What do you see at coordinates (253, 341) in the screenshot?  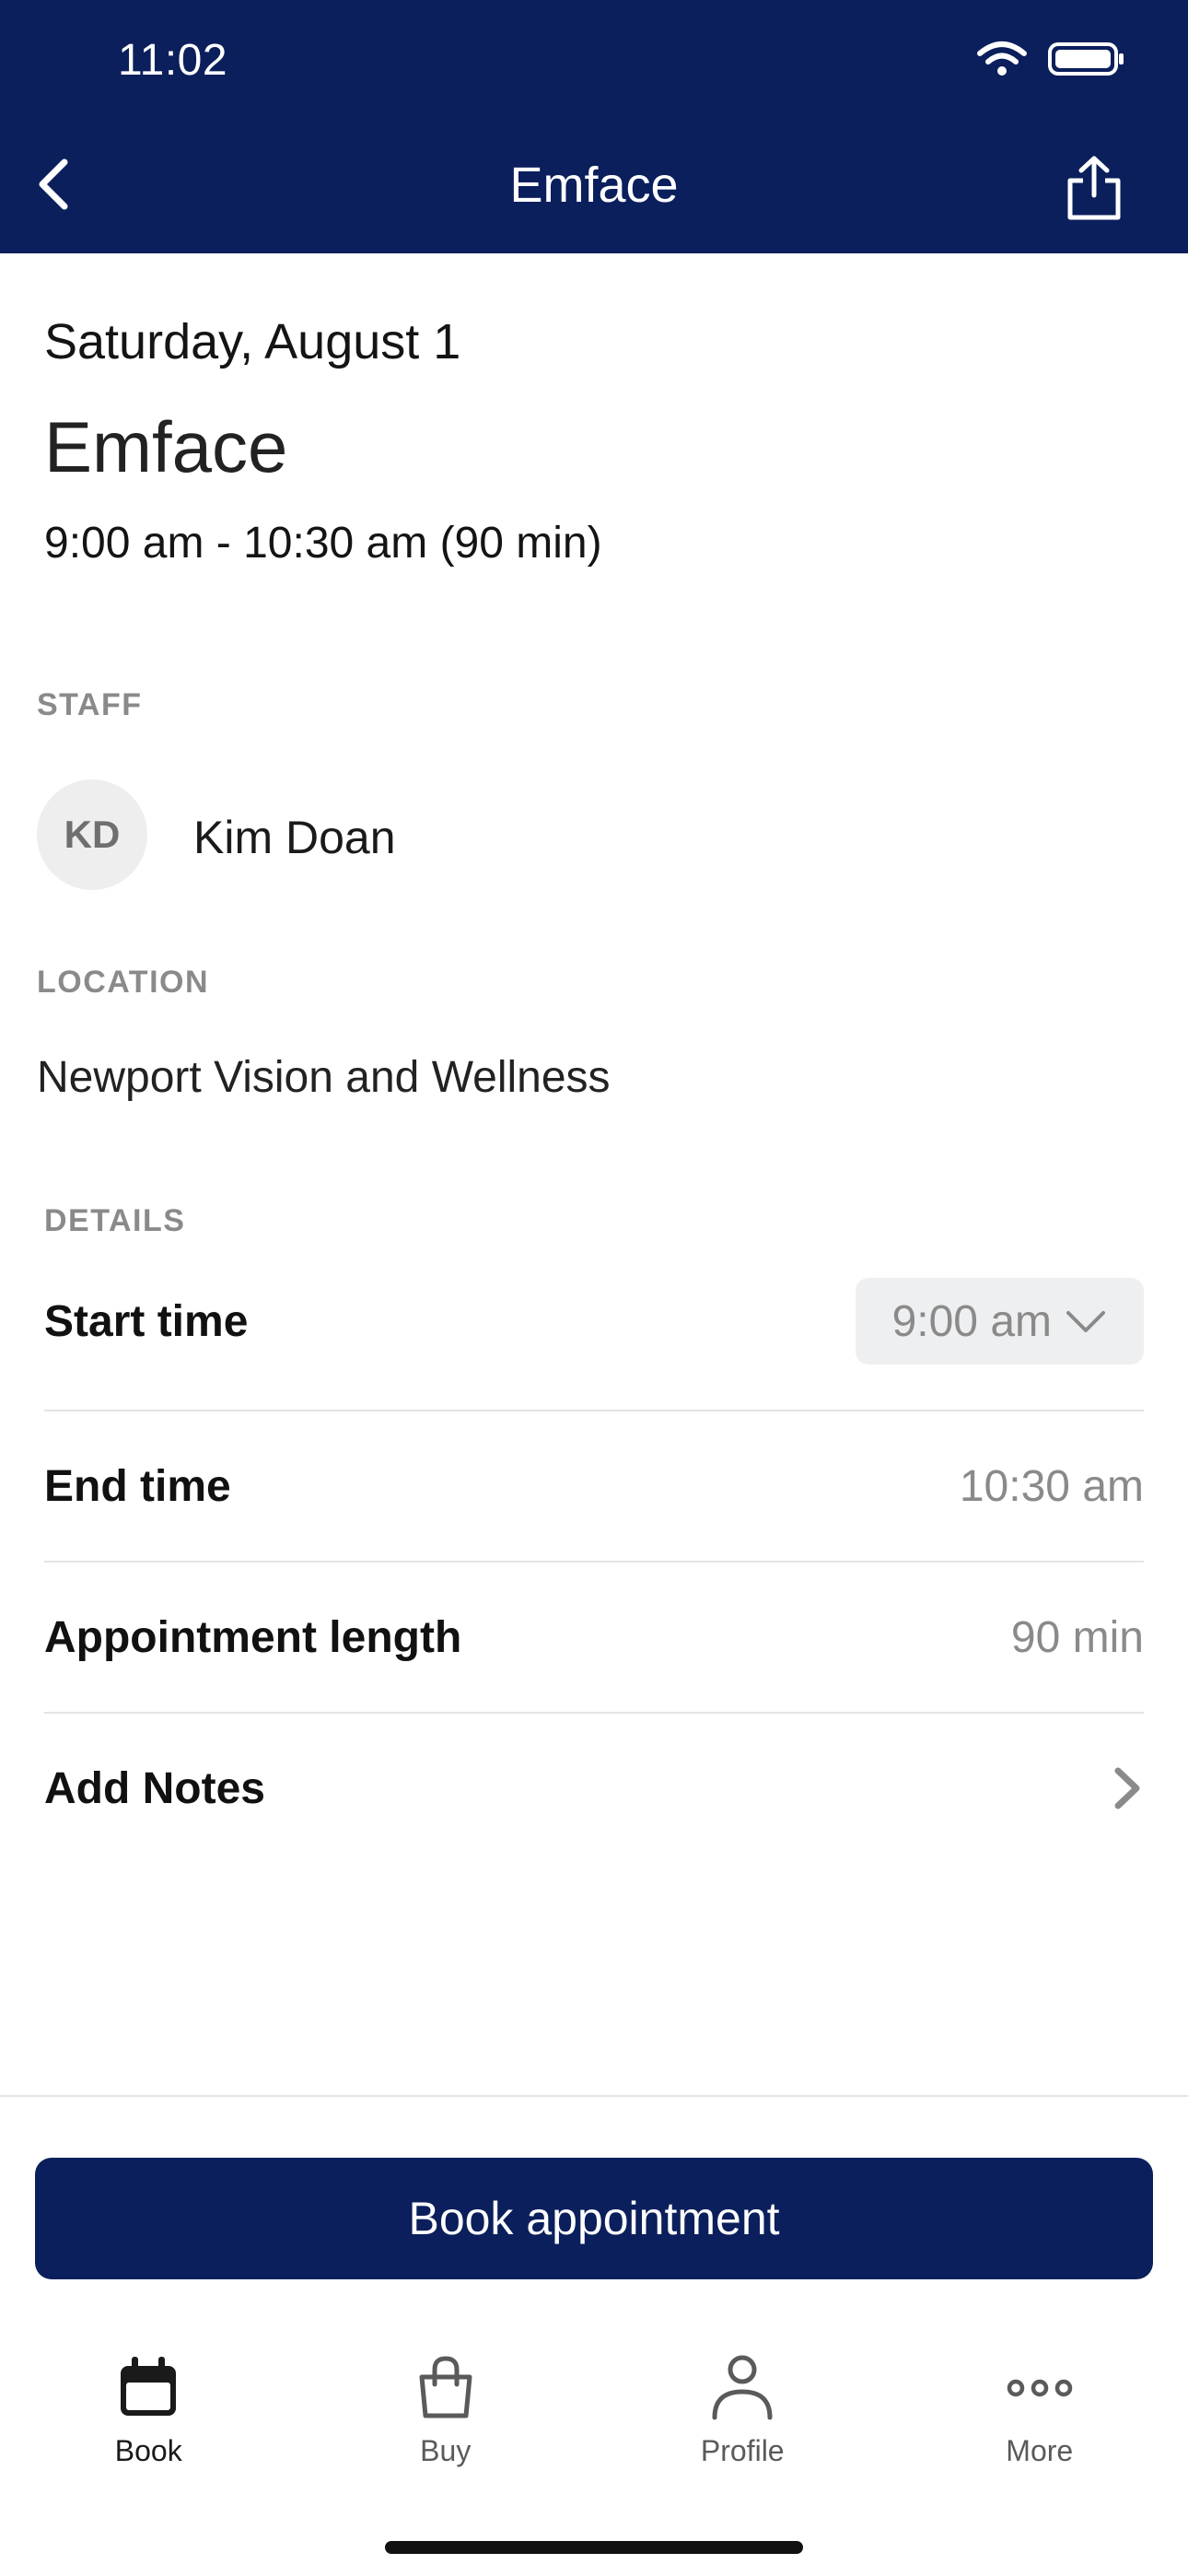 I see `appointment-date: Saturday, August 1` at bounding box center [253, 341].